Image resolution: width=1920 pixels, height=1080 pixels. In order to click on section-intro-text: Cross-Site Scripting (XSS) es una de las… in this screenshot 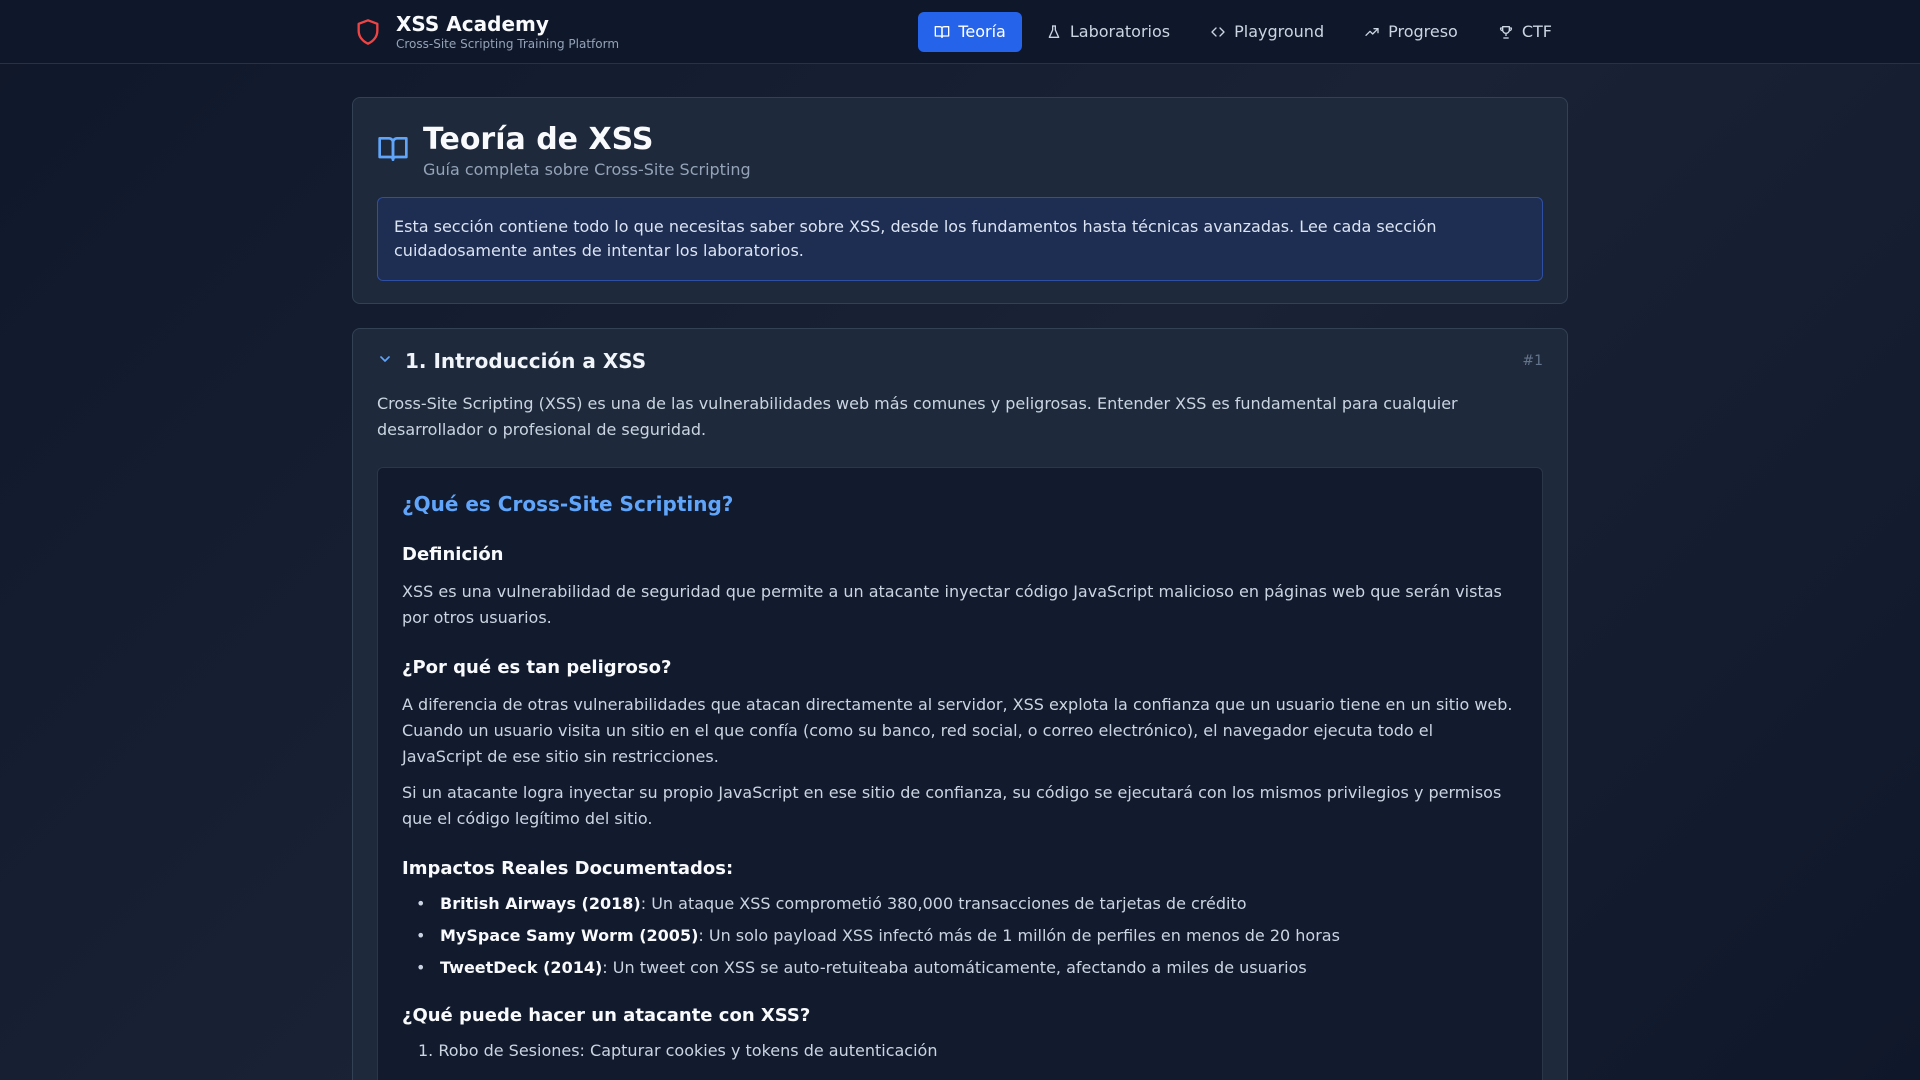, I will do `click(917, 416)`.